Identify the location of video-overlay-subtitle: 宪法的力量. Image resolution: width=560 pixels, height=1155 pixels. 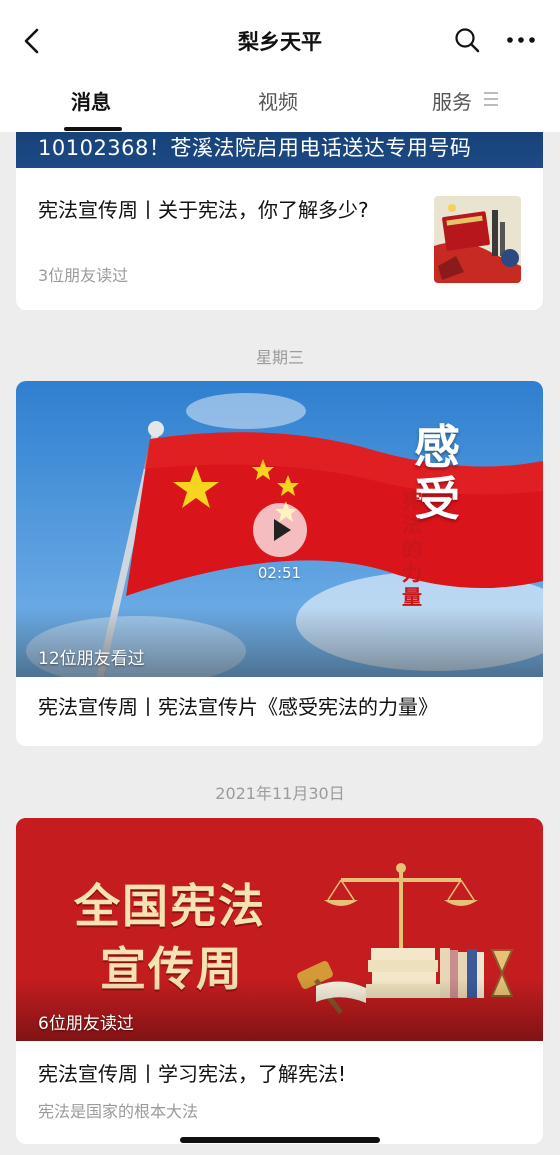
(412, 549).